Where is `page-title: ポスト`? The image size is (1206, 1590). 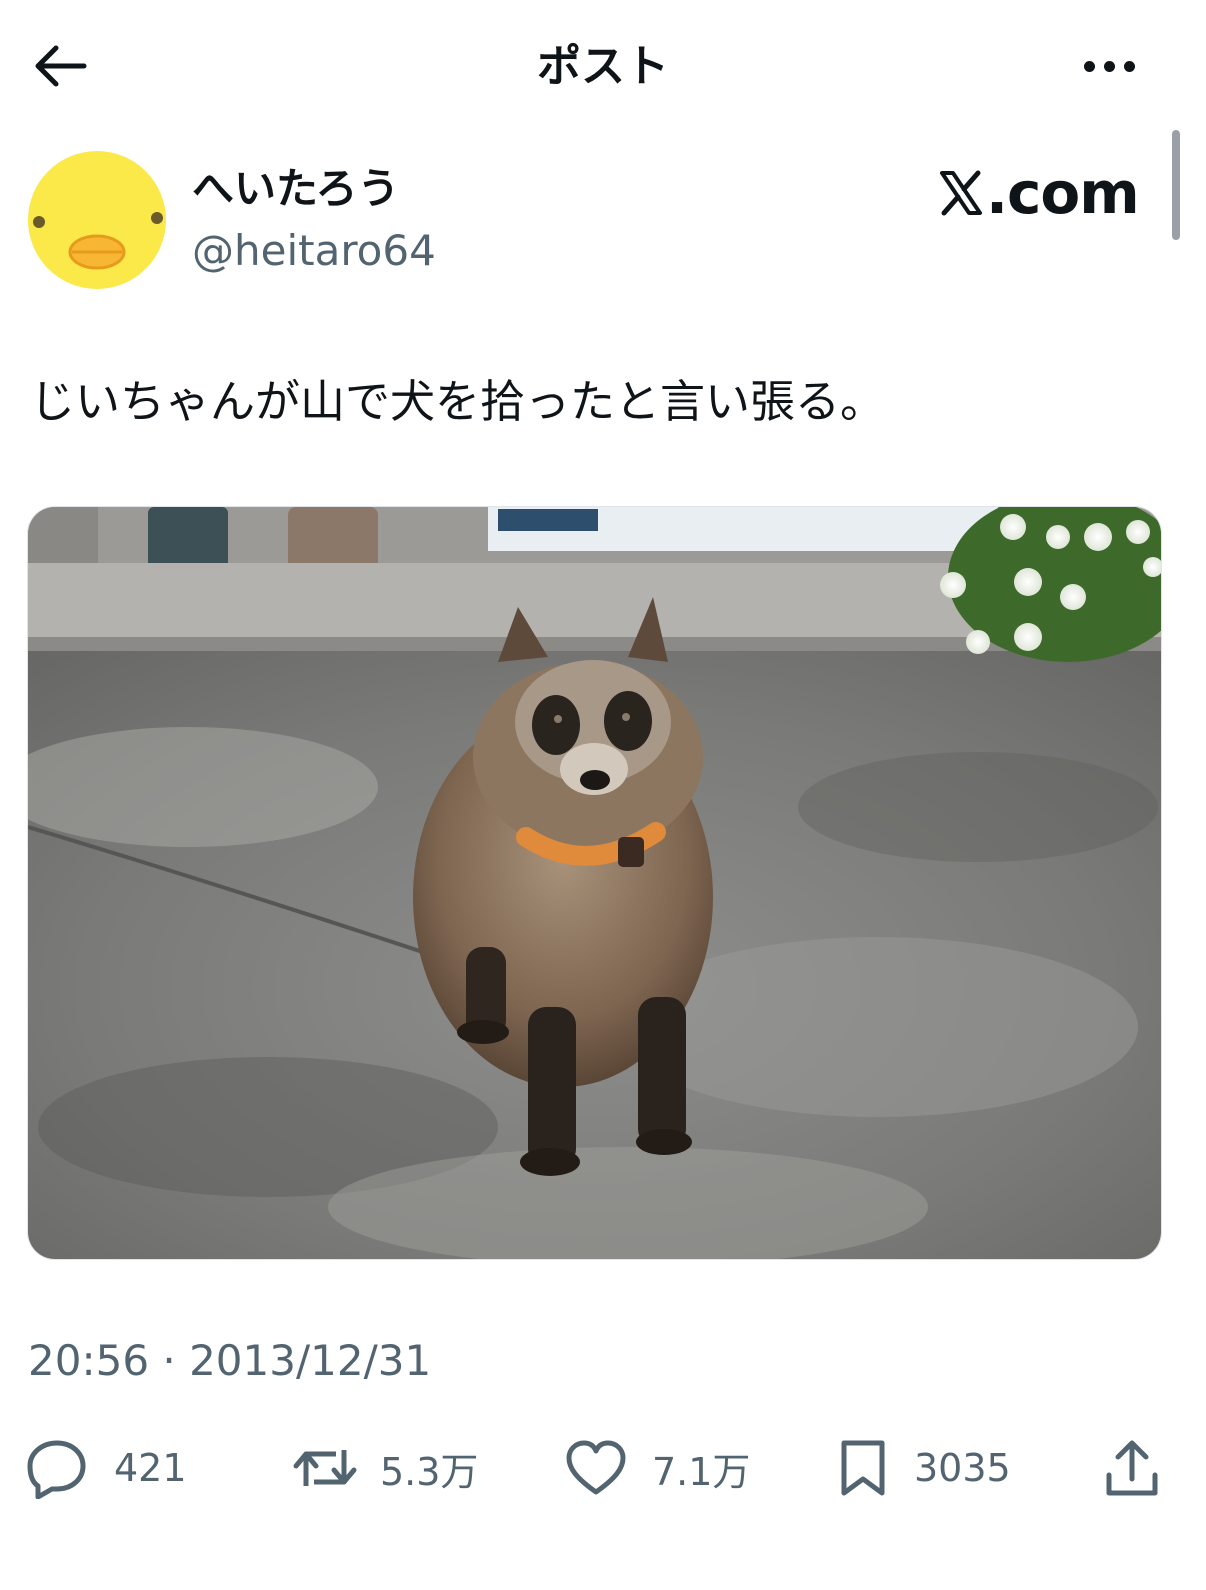
page-title: ポスト is located at coordinates (603, 66).